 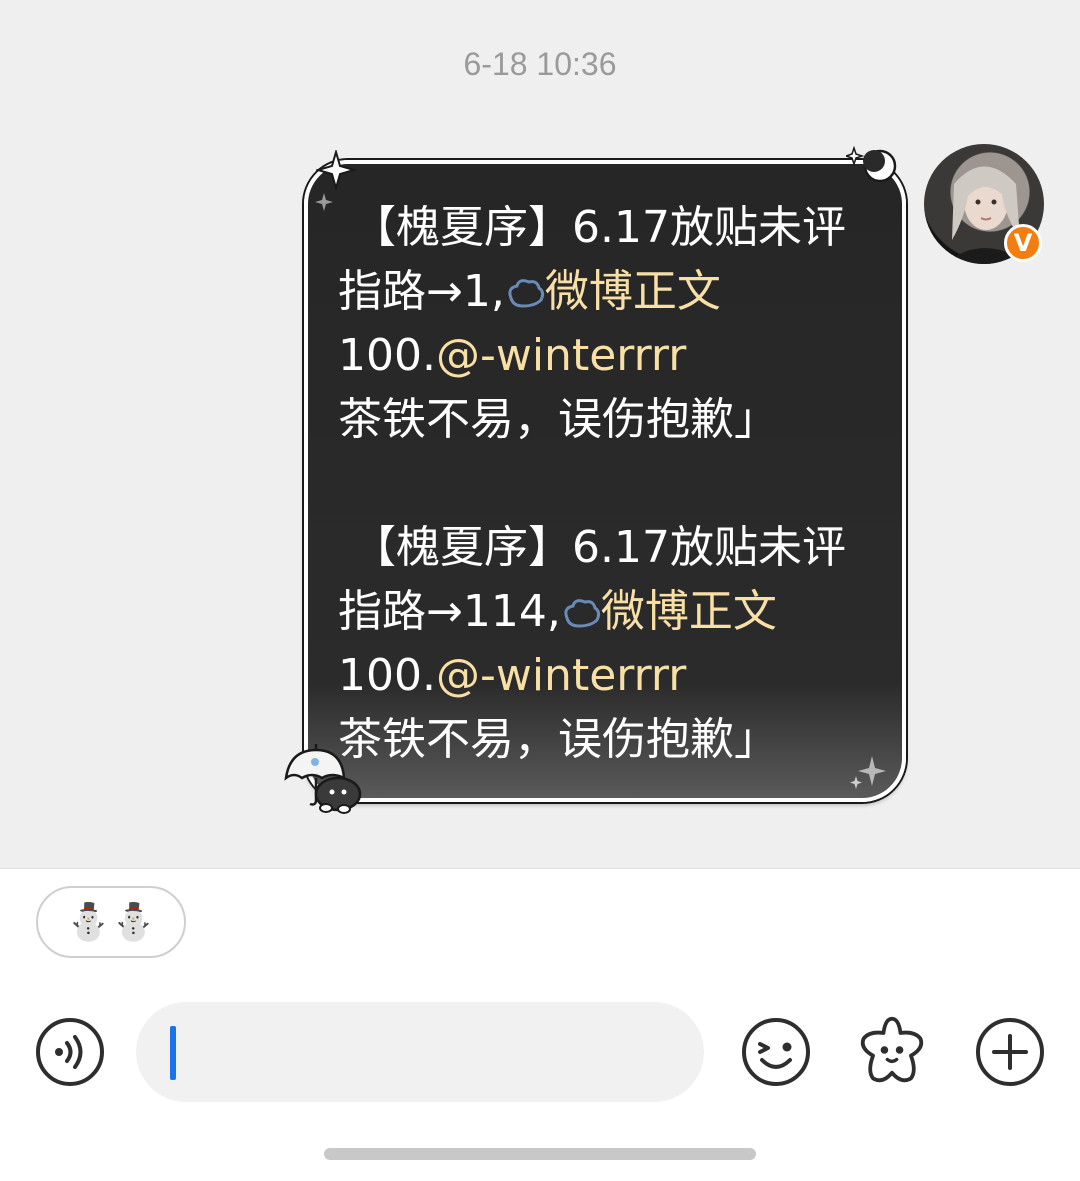 I want to click on block1-line3: 100.@-winterrrr, so click(x=512, y=355).